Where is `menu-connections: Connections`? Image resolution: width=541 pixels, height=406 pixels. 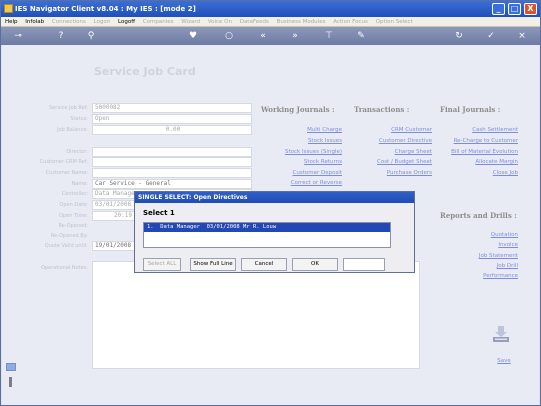
menu-connections: Connections is located at coordinates (69, 22).